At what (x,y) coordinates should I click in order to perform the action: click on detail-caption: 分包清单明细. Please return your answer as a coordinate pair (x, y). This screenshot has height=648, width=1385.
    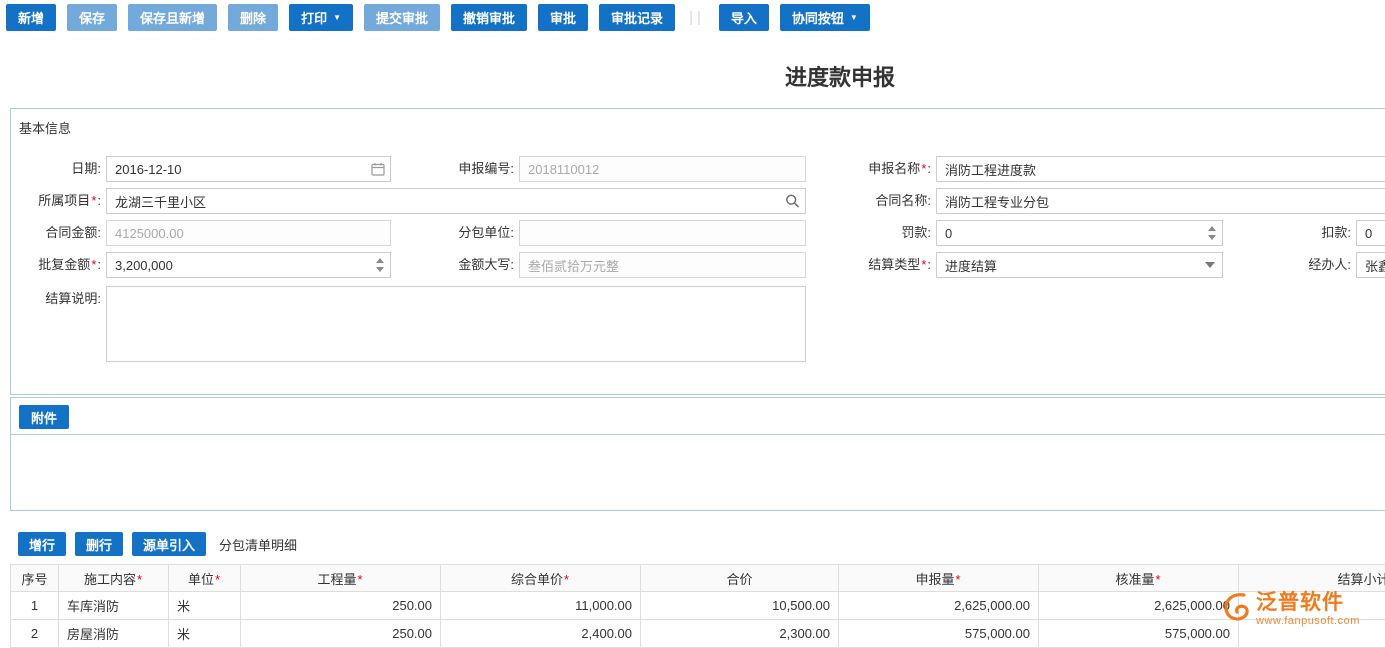
    Looking at the image, I should click on (258, 545).